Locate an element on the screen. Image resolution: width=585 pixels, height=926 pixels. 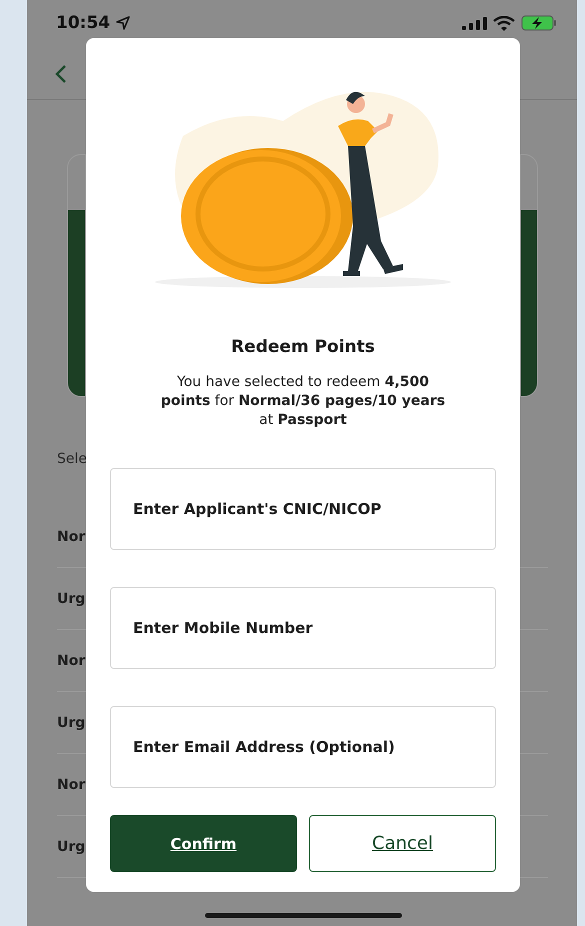
input-field: Enter Email Address (Optional) is located at coordinates (303, 747).